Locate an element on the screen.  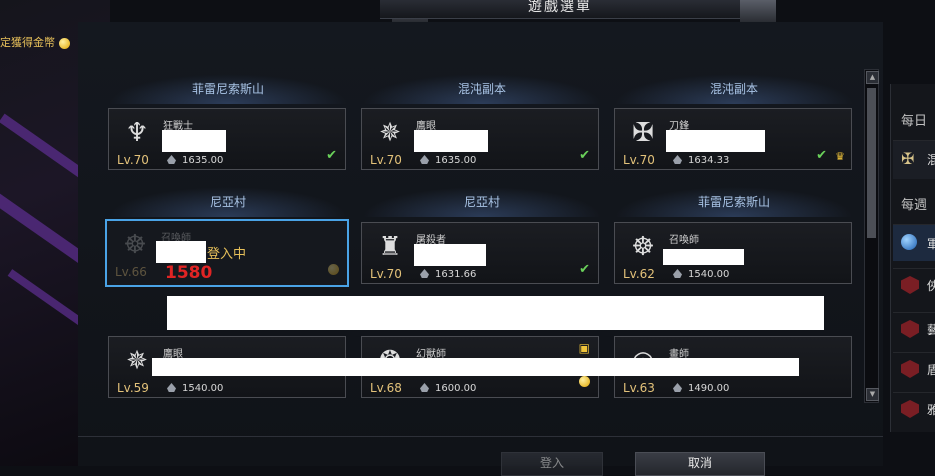
character-power-value: 1600.00 is located at coordinates (456, 388).